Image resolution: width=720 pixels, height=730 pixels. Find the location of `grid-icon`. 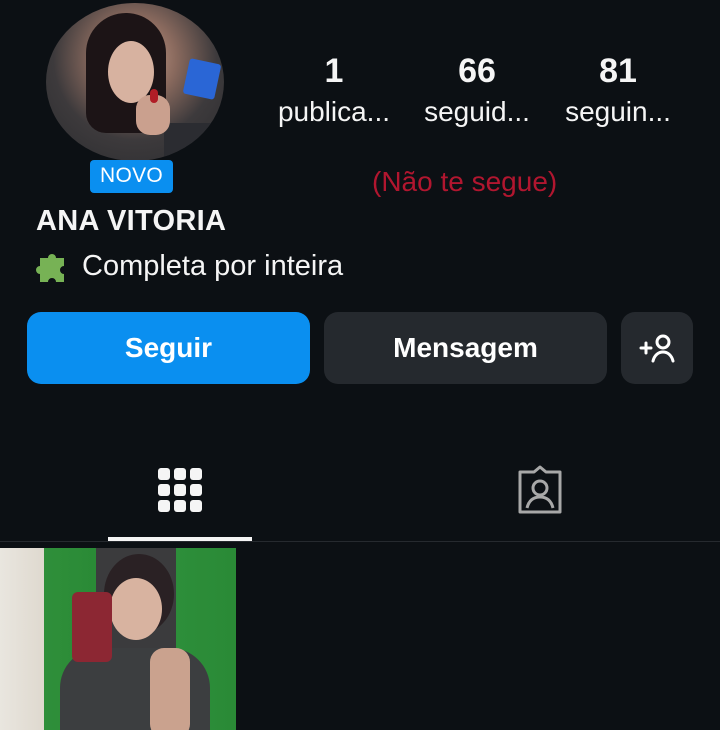

grid-icon is located at coordinates (180, 490).